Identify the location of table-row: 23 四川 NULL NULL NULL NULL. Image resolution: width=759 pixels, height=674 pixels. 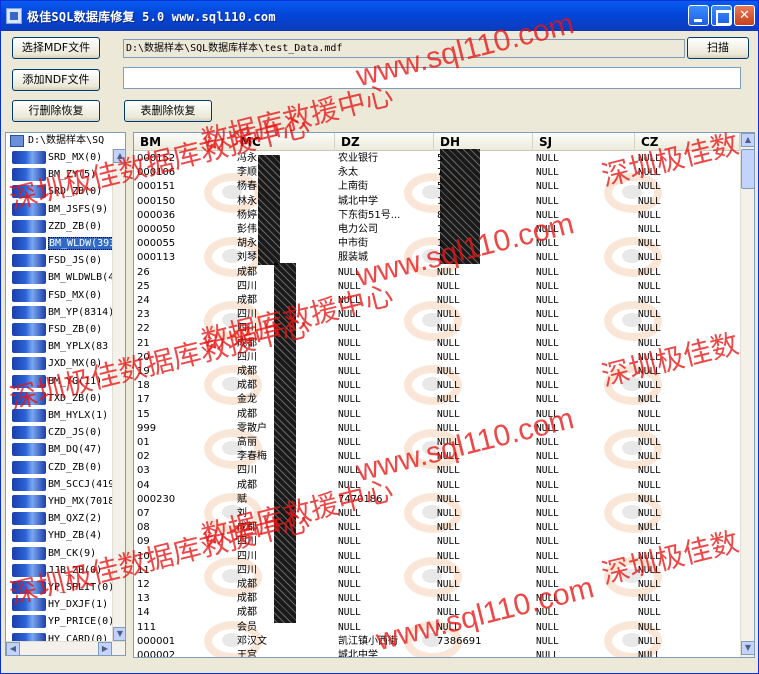
(437, 315).